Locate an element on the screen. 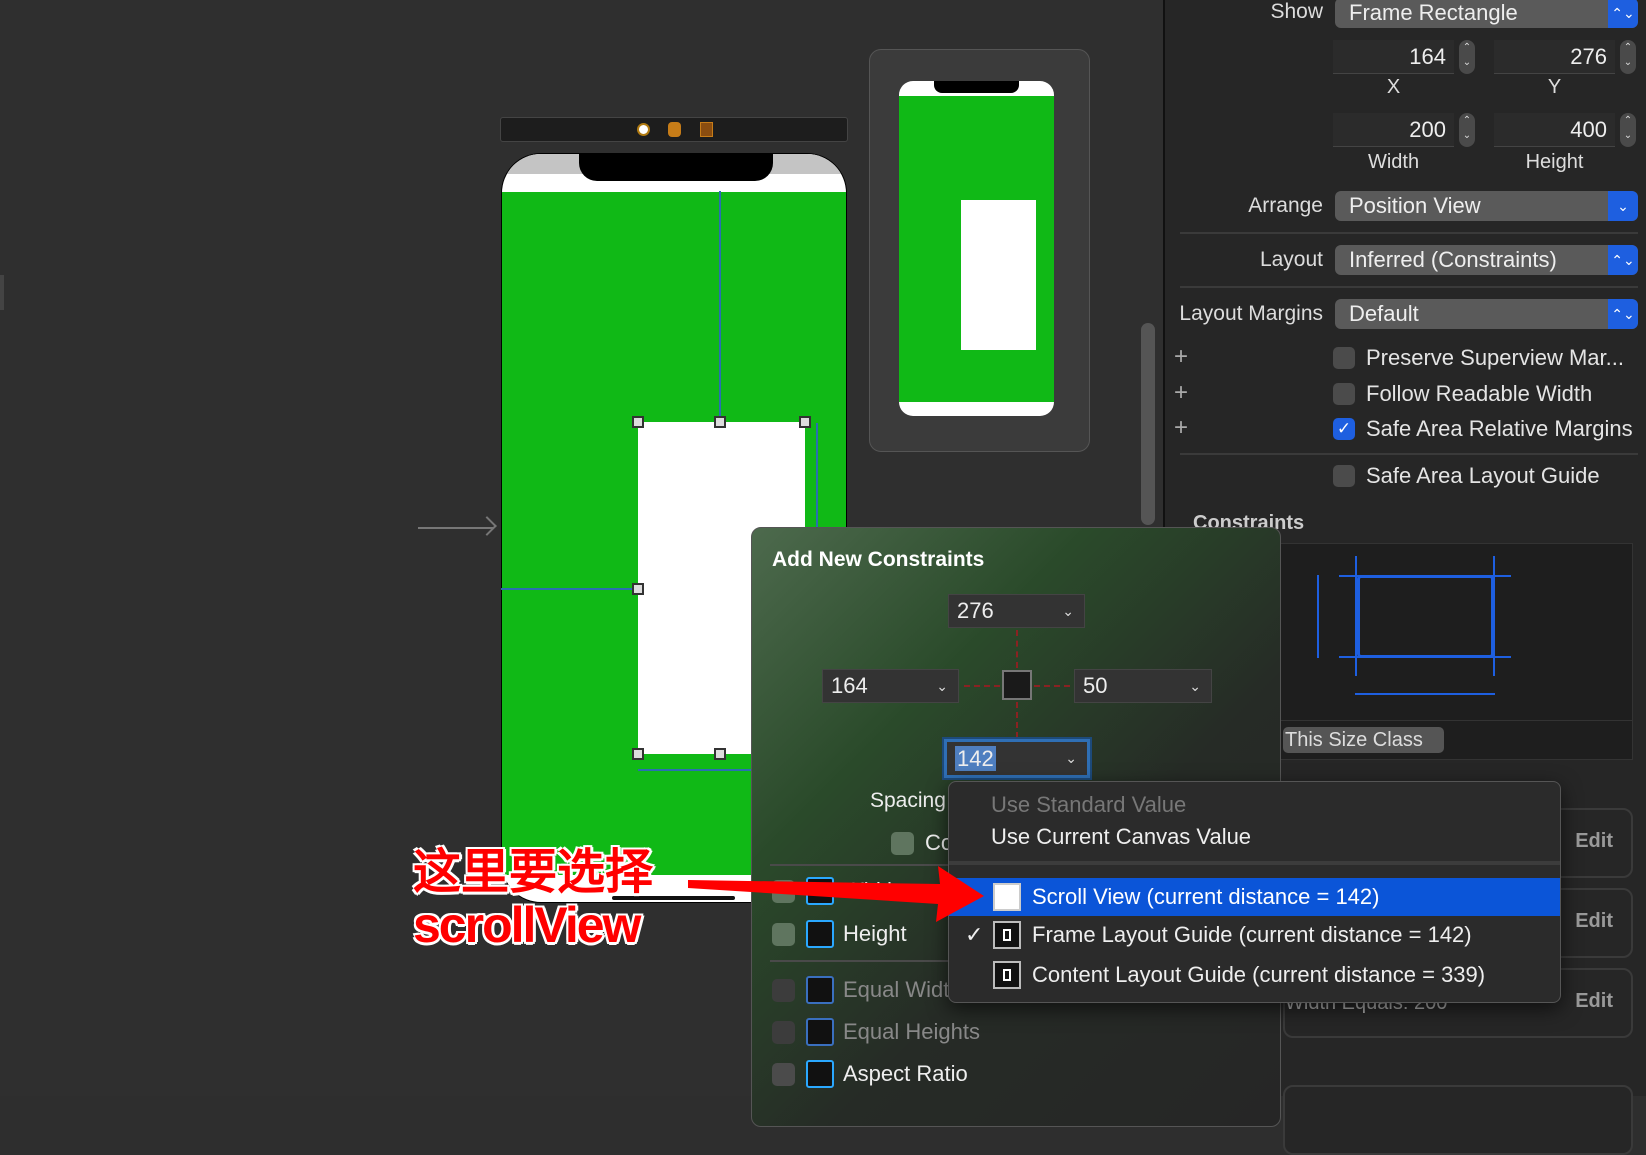  width-label: Width is located at coordinates (871, 890).